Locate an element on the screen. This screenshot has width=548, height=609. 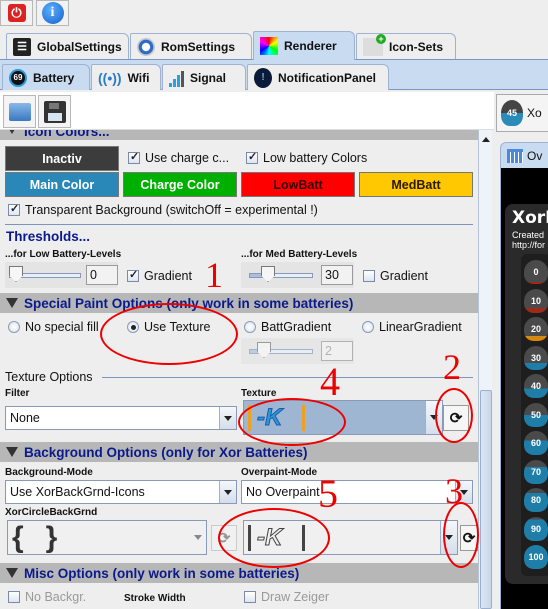
xor-circle-select: {} is located at coordinates (107, 537).